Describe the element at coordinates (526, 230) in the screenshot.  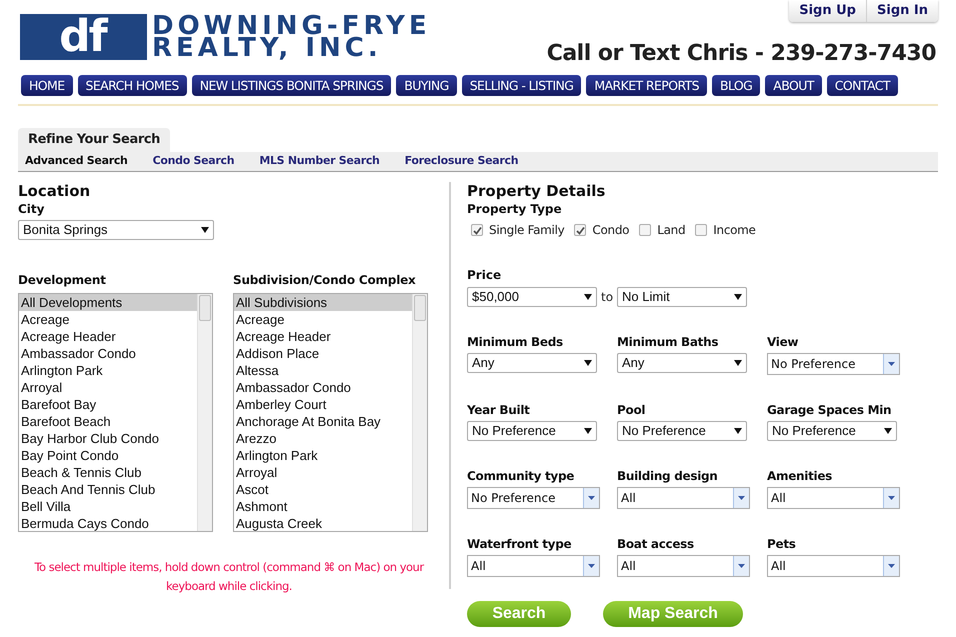
I see `checkbox-label: Single Family` at that location.